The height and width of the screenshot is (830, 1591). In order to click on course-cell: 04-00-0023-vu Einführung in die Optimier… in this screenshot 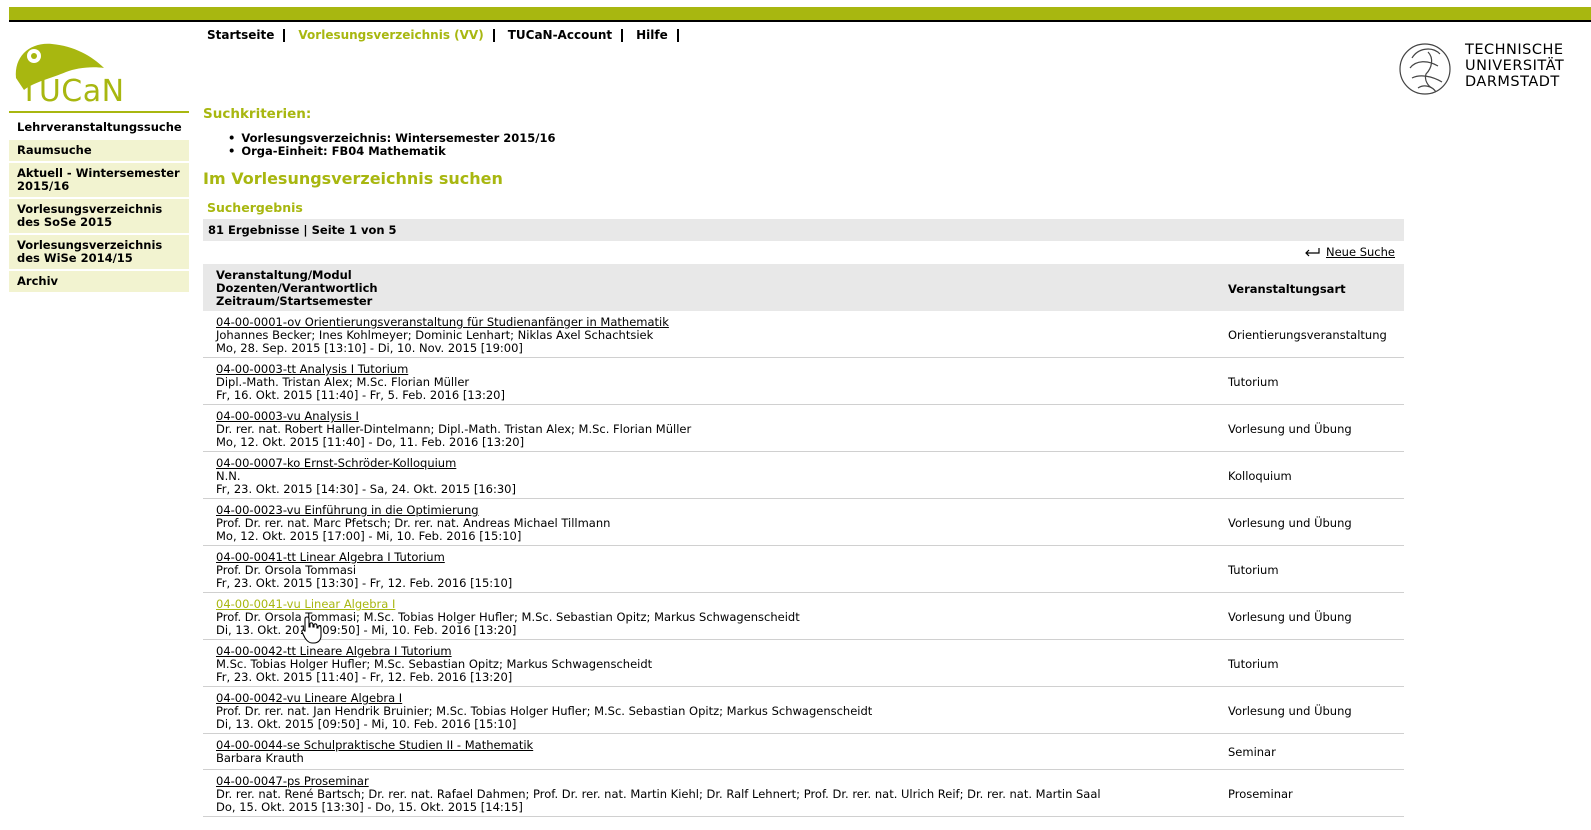, I will do `click(413, 523)`.